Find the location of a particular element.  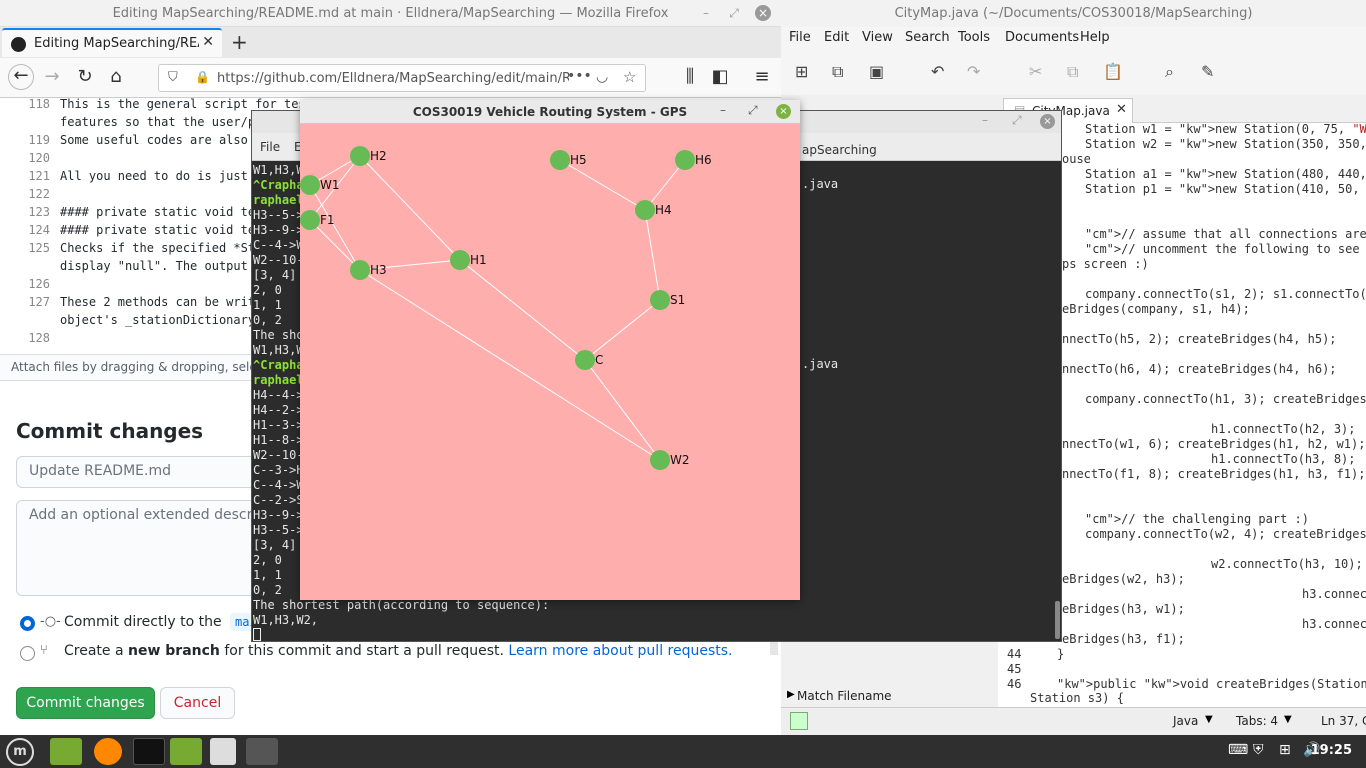

menu-documents: Documents is located at coordinates (1042, 37).